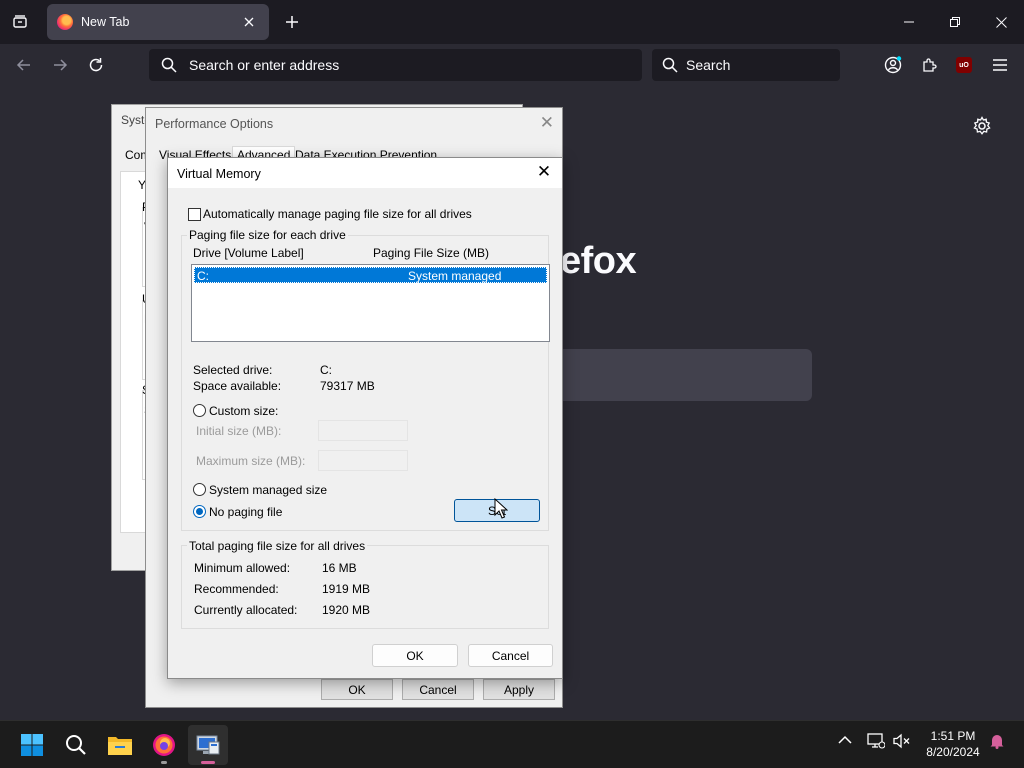 The width and height of the screenshot is (1024, 768). Describe the element at coordinates (501, 508) in the screenshot. I see `mouse-cursor-icon` at that location.